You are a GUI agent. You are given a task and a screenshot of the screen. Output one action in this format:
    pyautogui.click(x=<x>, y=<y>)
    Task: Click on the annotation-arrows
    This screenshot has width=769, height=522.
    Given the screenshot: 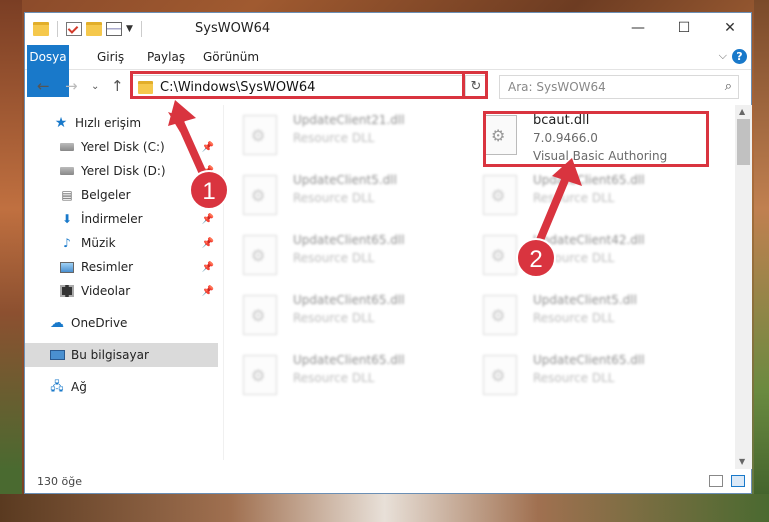 What is the action you would take?
    pyautogui.click(x=375, y=172)
    